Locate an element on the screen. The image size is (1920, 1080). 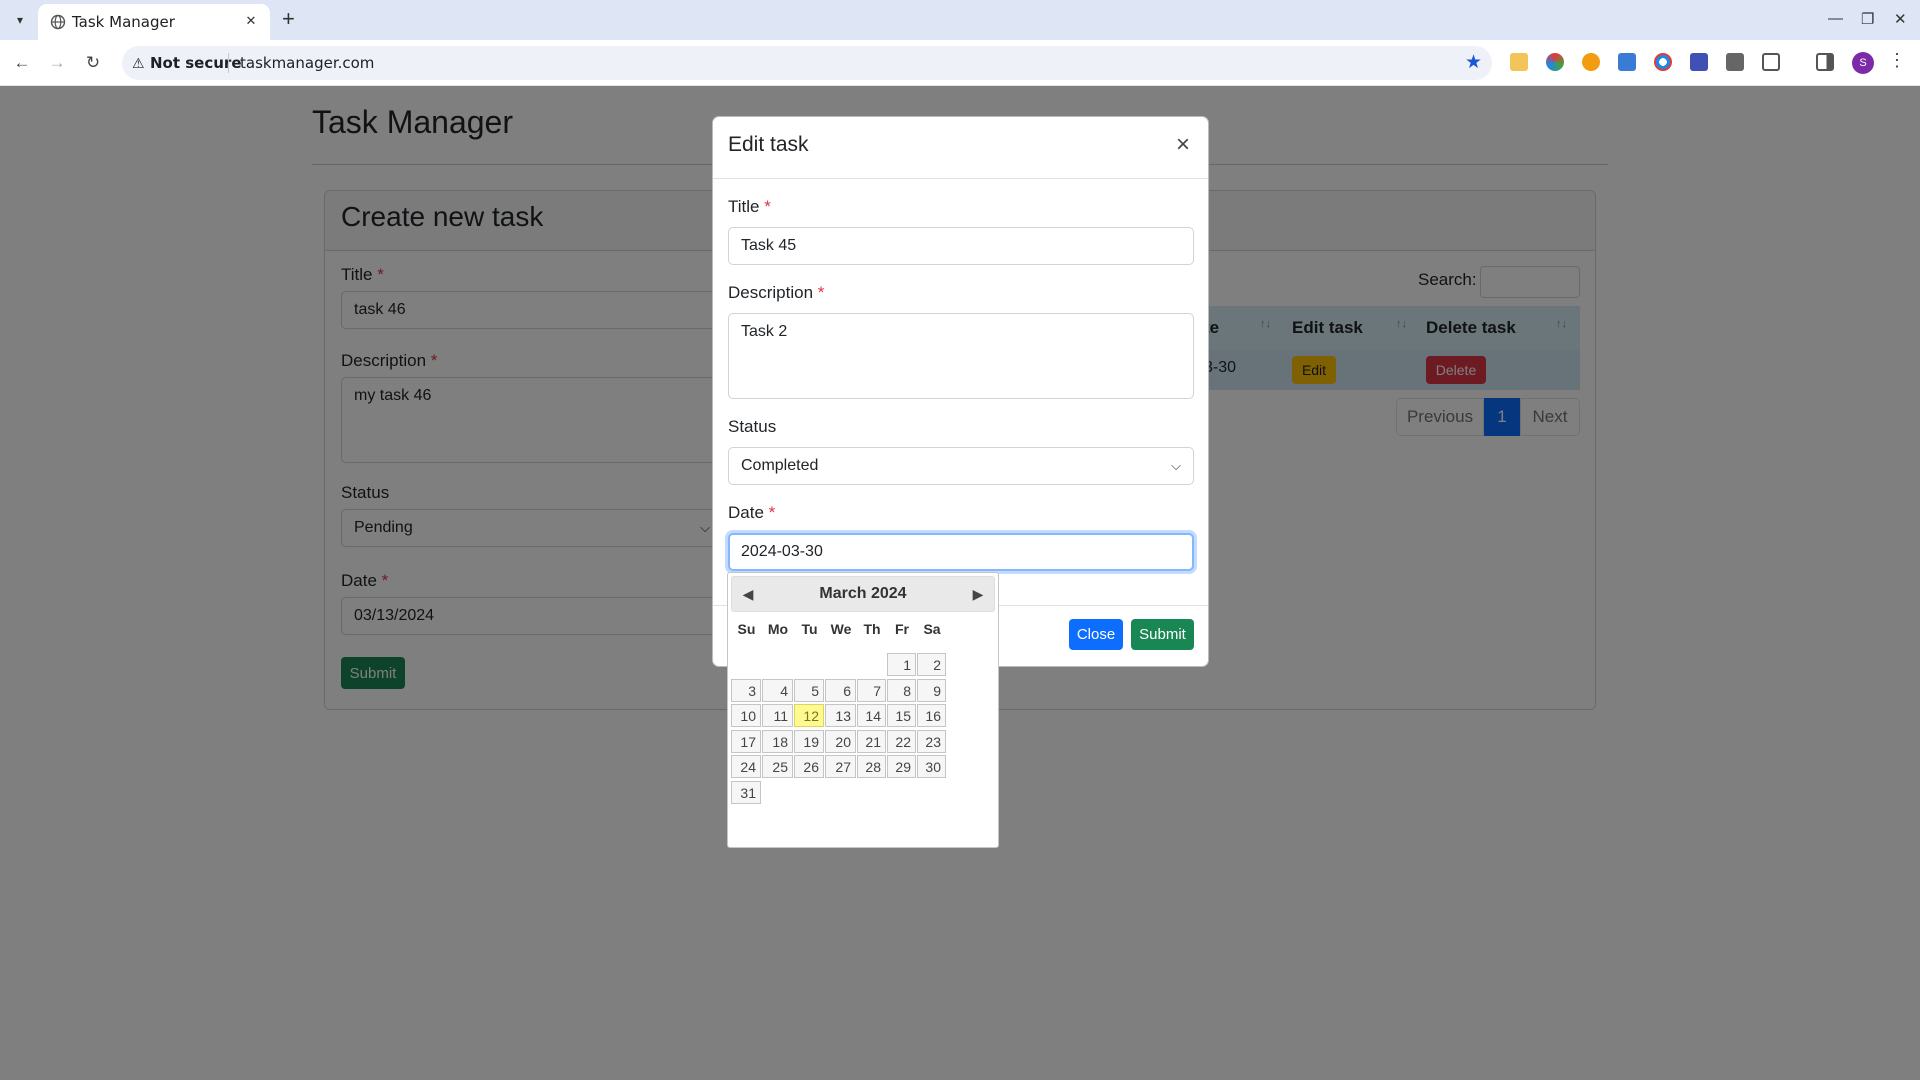
day-cell: 17 is located at coordinates (746, 741).